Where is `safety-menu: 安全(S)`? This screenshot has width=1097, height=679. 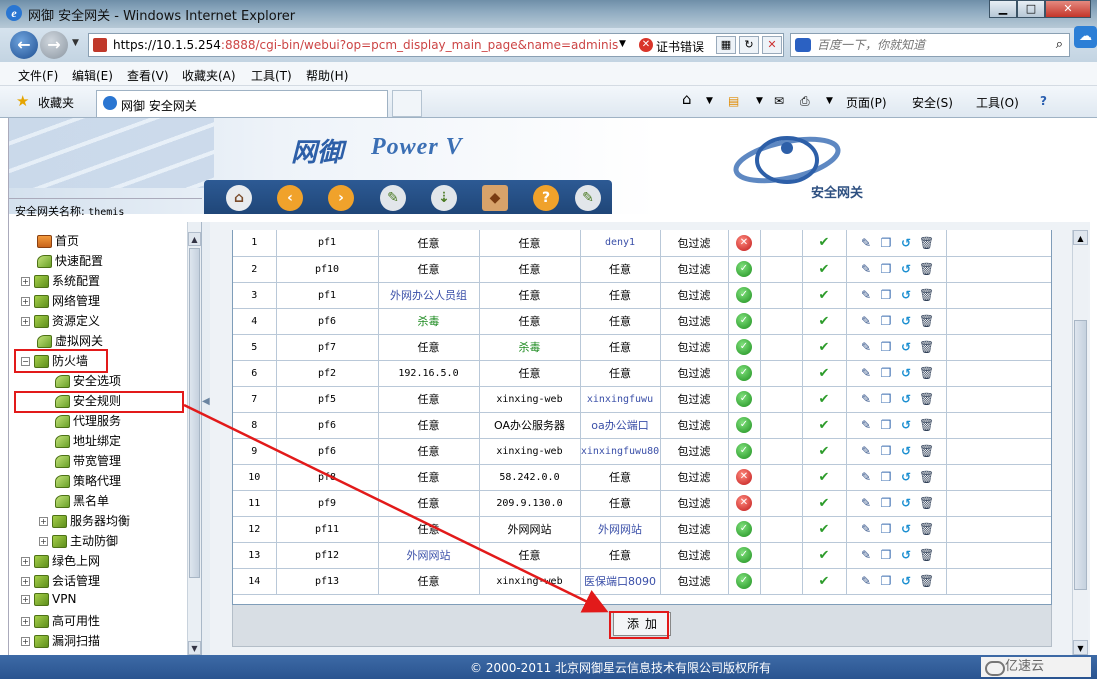
safety-menu: 安全(S) is located at coordinates (932, 102).